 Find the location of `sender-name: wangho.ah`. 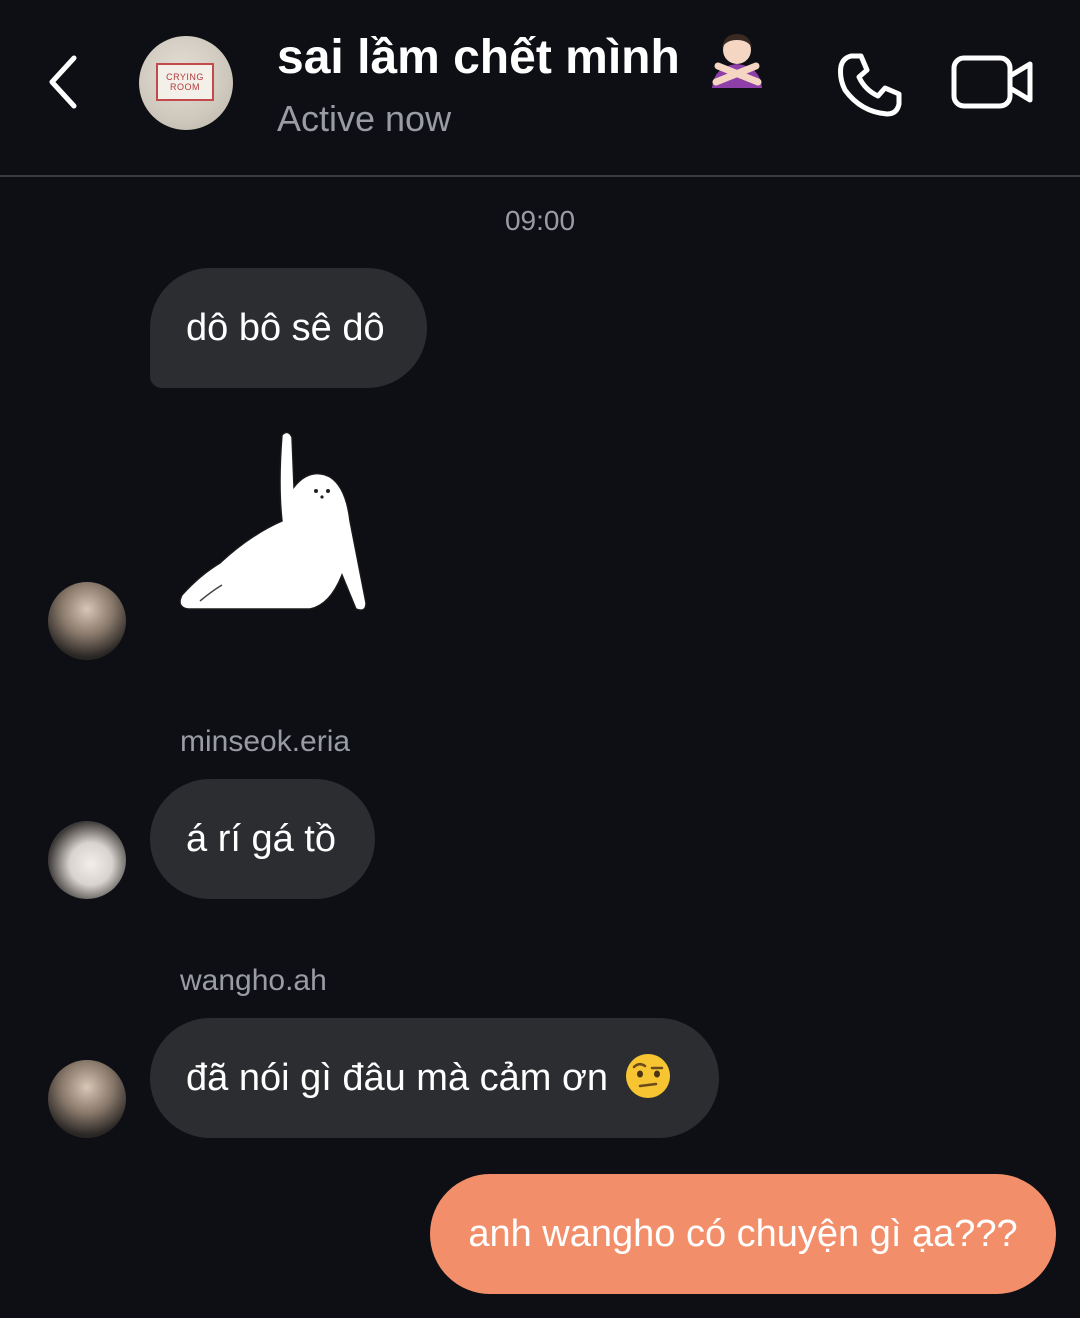

sender-name: wangho.ah is located at coordinates (253, 980).